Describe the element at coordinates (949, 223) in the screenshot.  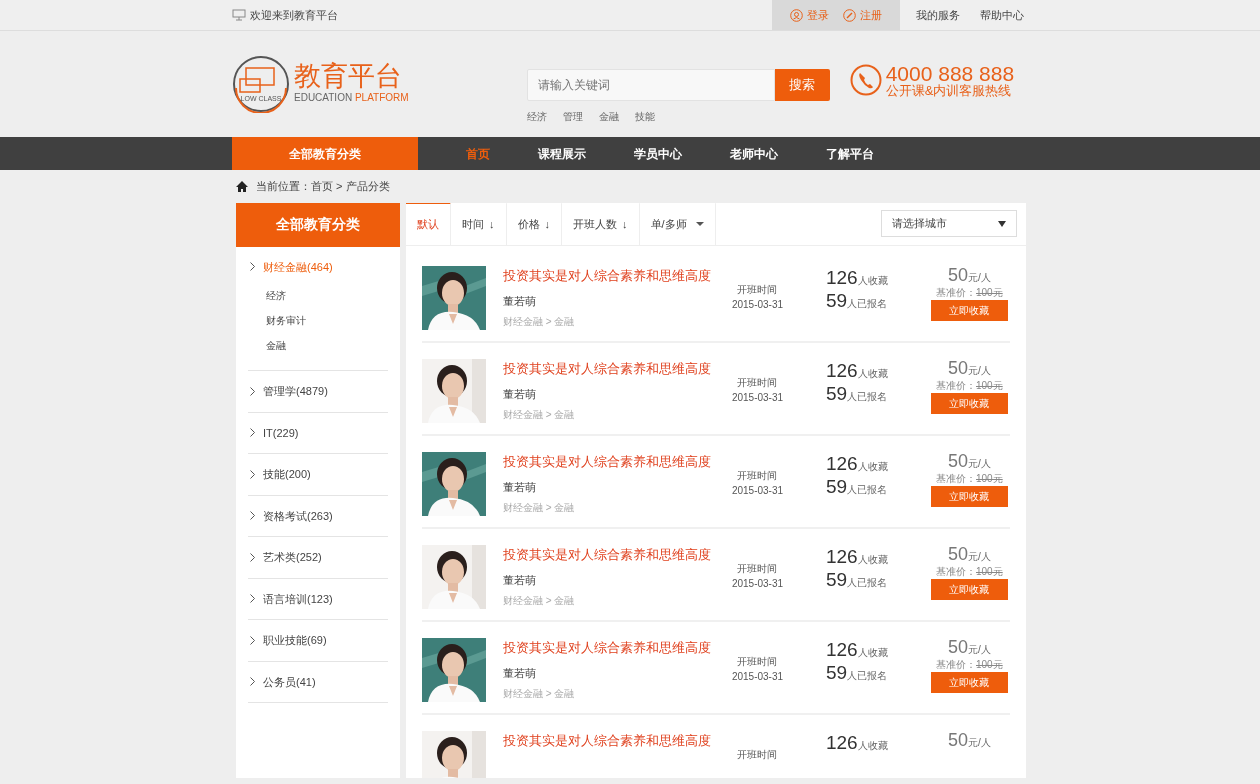
I see `city-select: 请选择城市` at that location.